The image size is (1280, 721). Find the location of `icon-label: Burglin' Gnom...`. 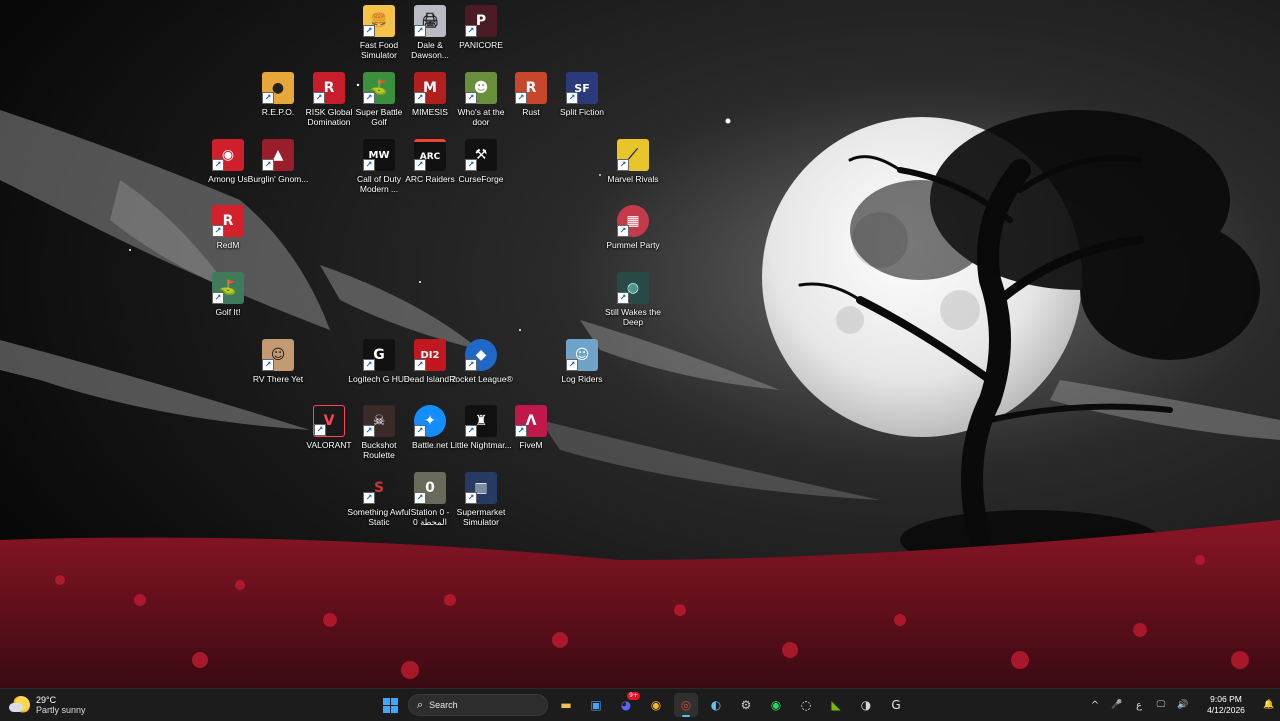

icon-label: Burglin' Gnom... is located at coordinates (278, 179).